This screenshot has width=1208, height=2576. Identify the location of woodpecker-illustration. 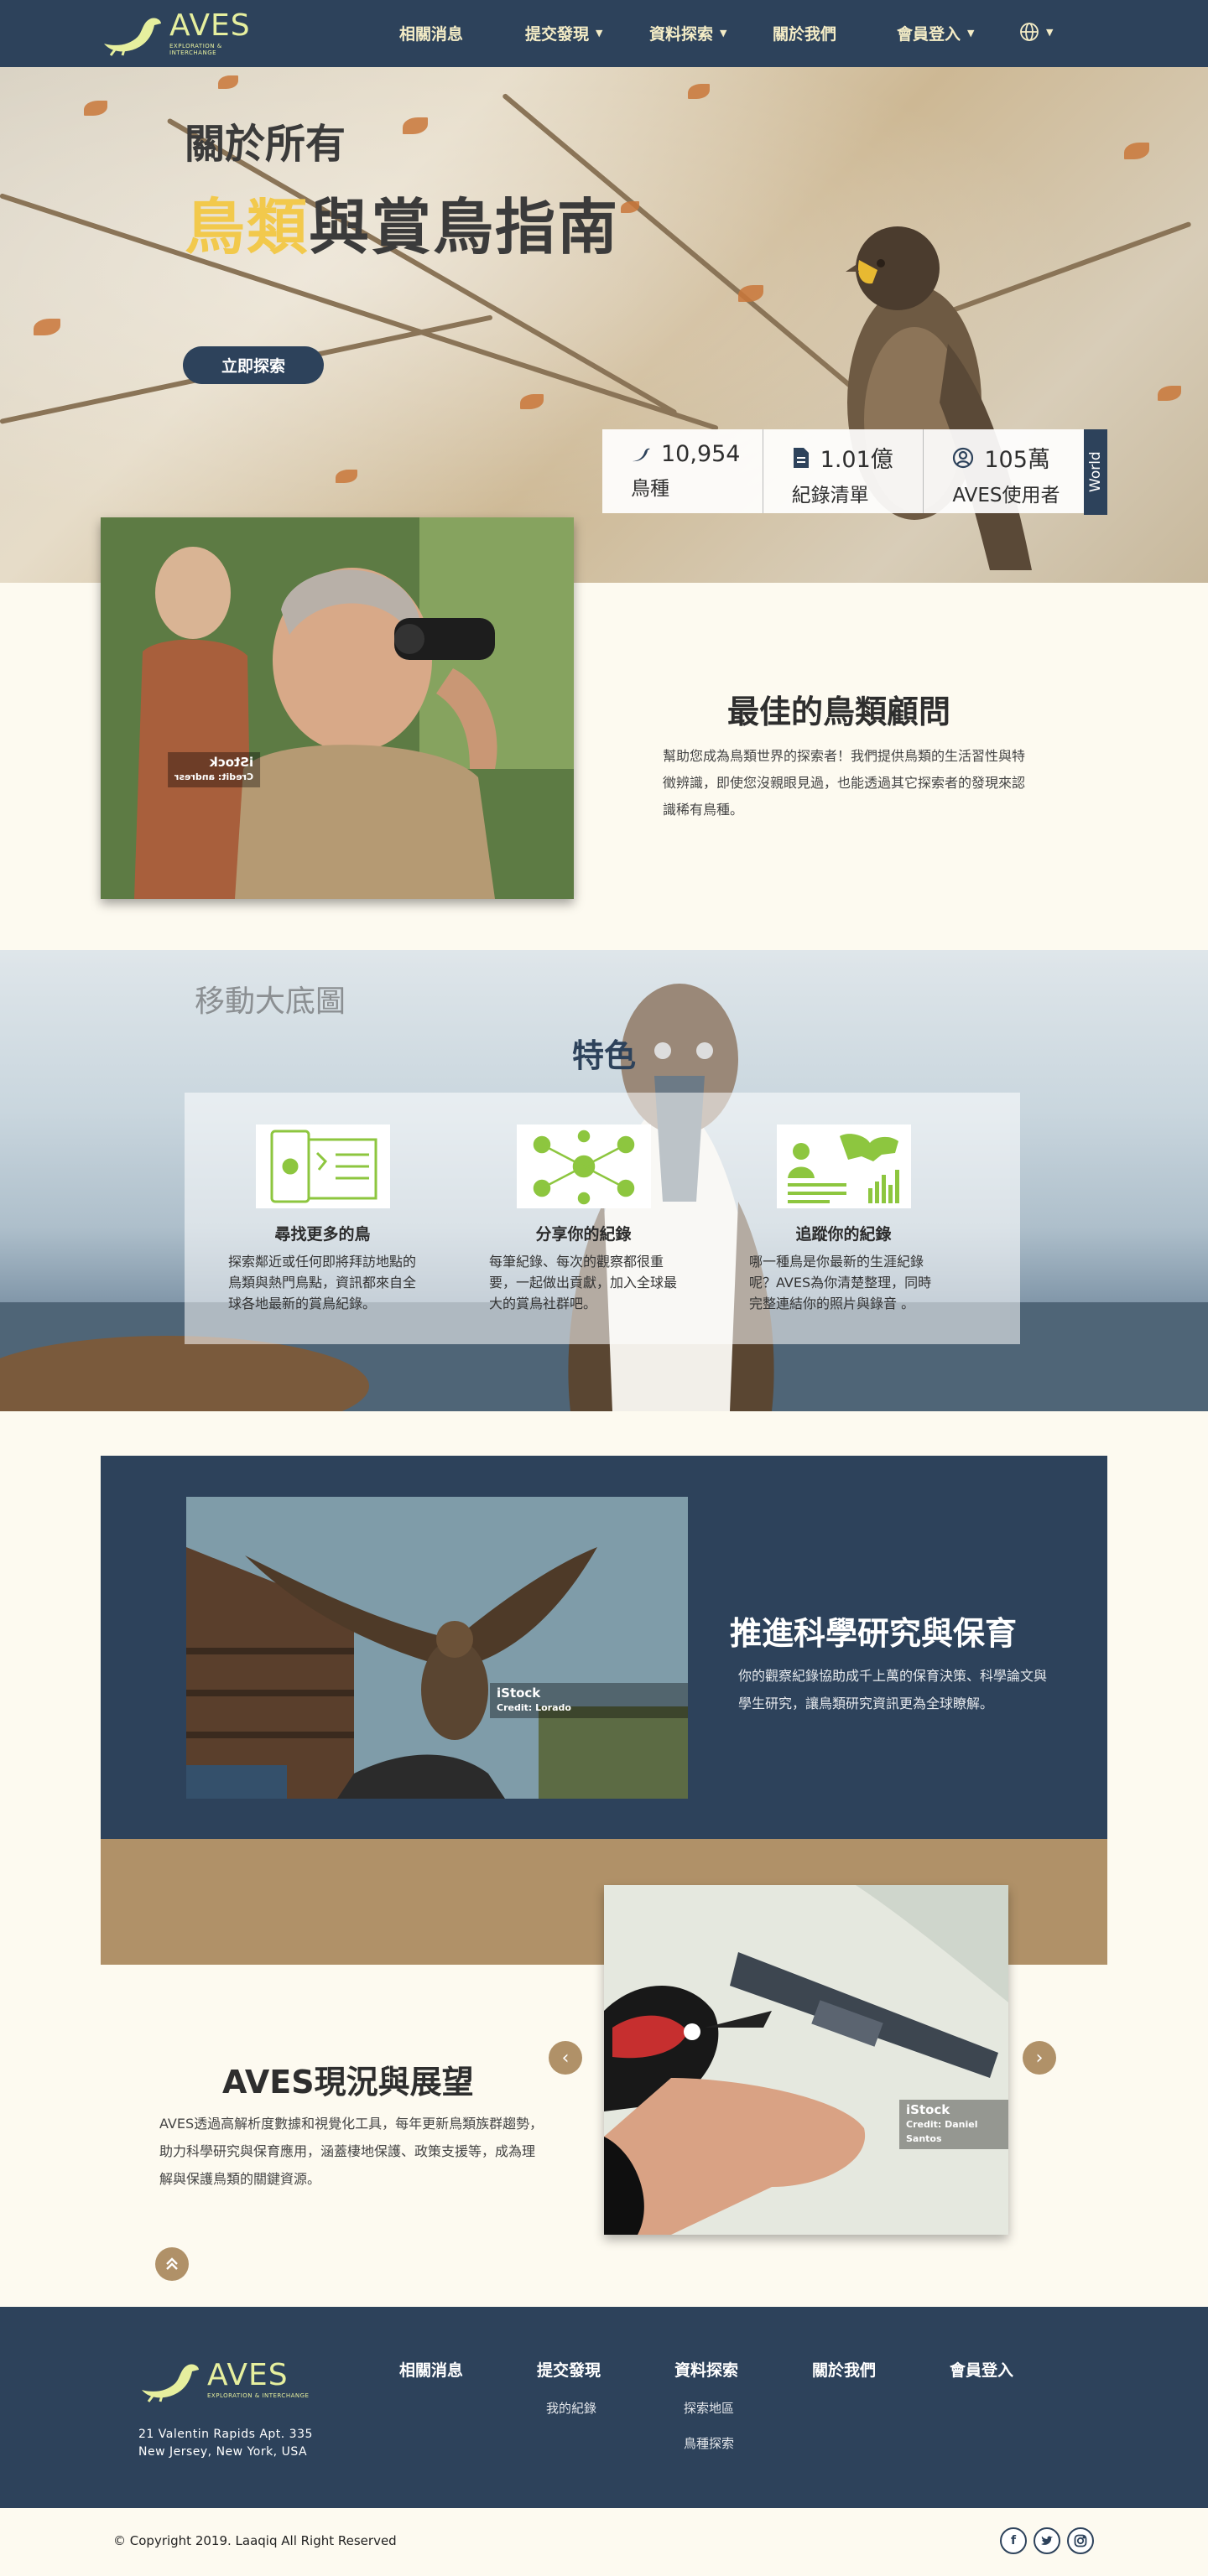
(806, 2060).